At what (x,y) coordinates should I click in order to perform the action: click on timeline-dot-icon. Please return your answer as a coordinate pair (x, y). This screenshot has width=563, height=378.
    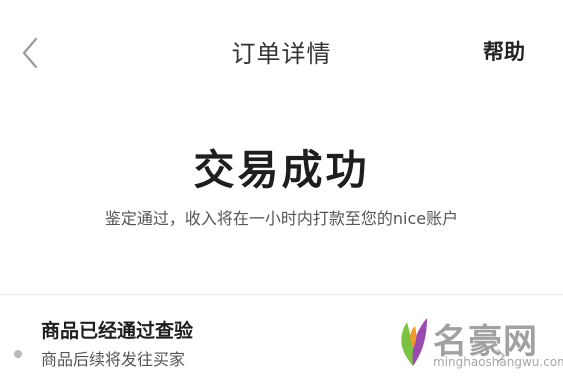
    Looking at the image, I should click on (18, 354).